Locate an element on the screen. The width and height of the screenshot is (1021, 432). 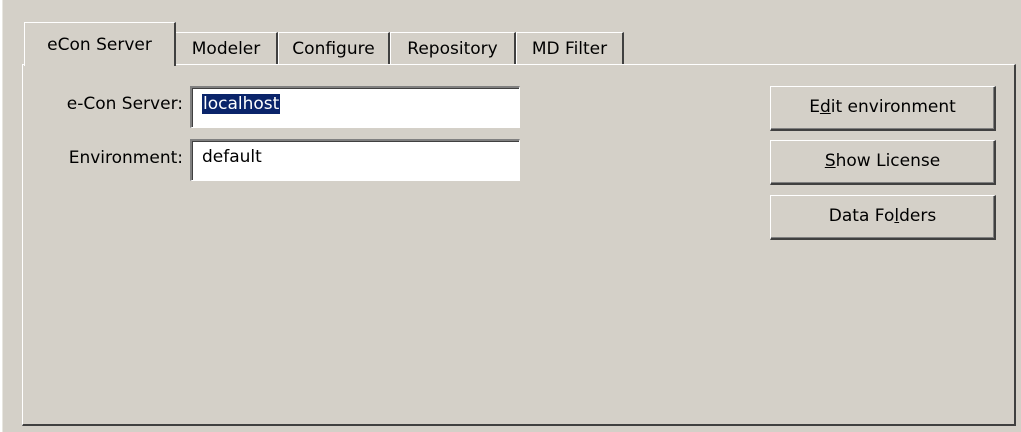
tab-label: eCon Server is located at coordinates (99, 45).